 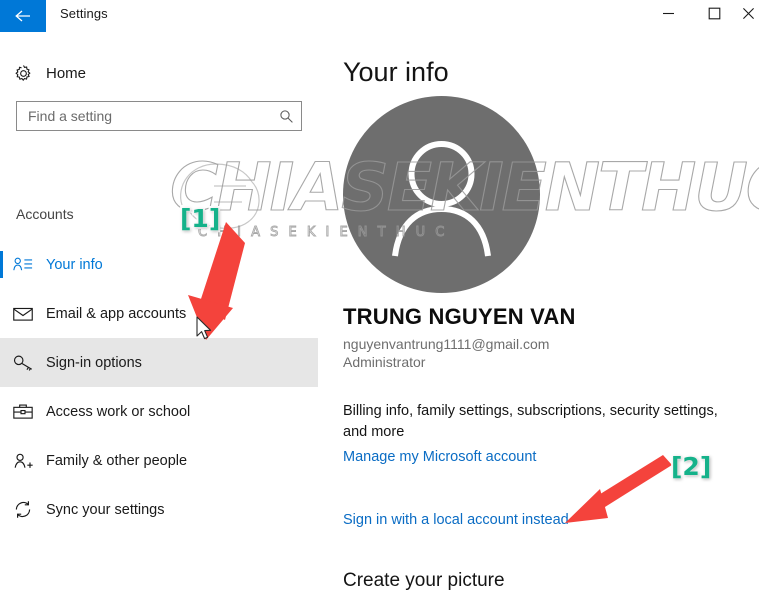 I want to click on sidebar-item-sync-your-settings: Sync your settings, so click(x=159, y=509).